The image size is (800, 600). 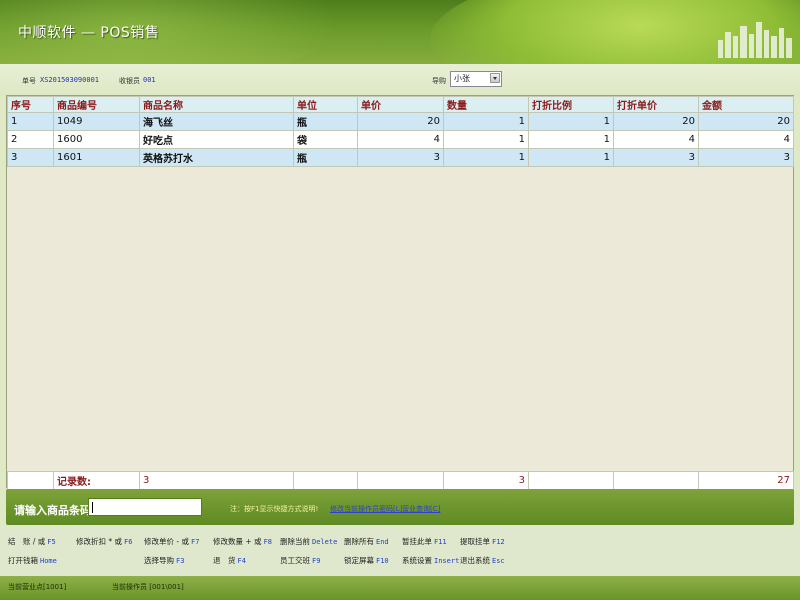 What do you see at coordinates (382, 542) in the screenshot?
I see `shortcut-key: End` at bounding box center [382, 542].